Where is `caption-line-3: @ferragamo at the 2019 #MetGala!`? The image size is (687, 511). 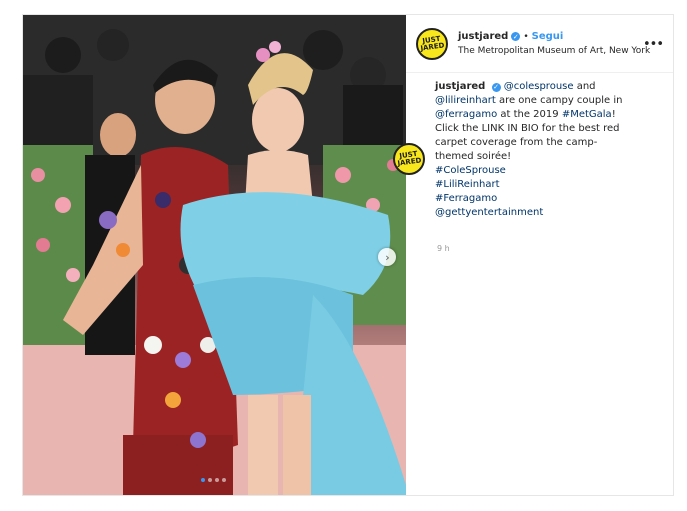 caption-line-3: @ferragamo at the 2019 #MetGala! is located at coordinates (537, 115).